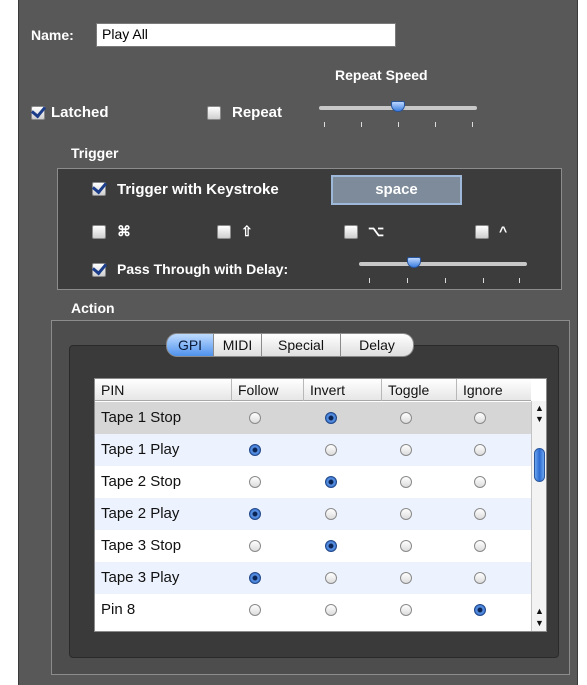 The height and width of the screenshot is (685, 587). I want to click on pass-through-delay-slider, so click(444, 270).